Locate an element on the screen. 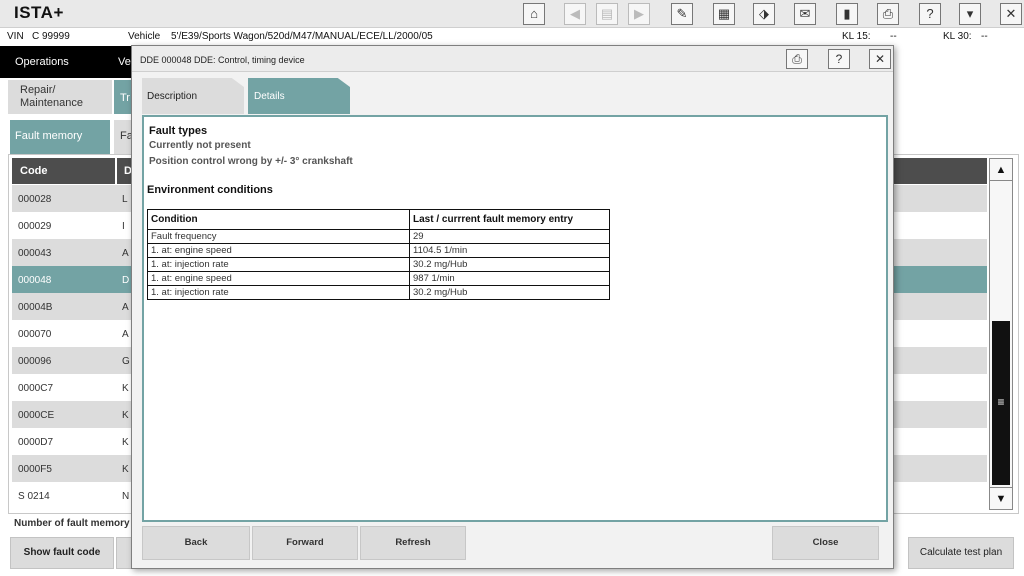 This screenshot has width=1024, height=576. row-description: L is located at coordinates (125, 199).